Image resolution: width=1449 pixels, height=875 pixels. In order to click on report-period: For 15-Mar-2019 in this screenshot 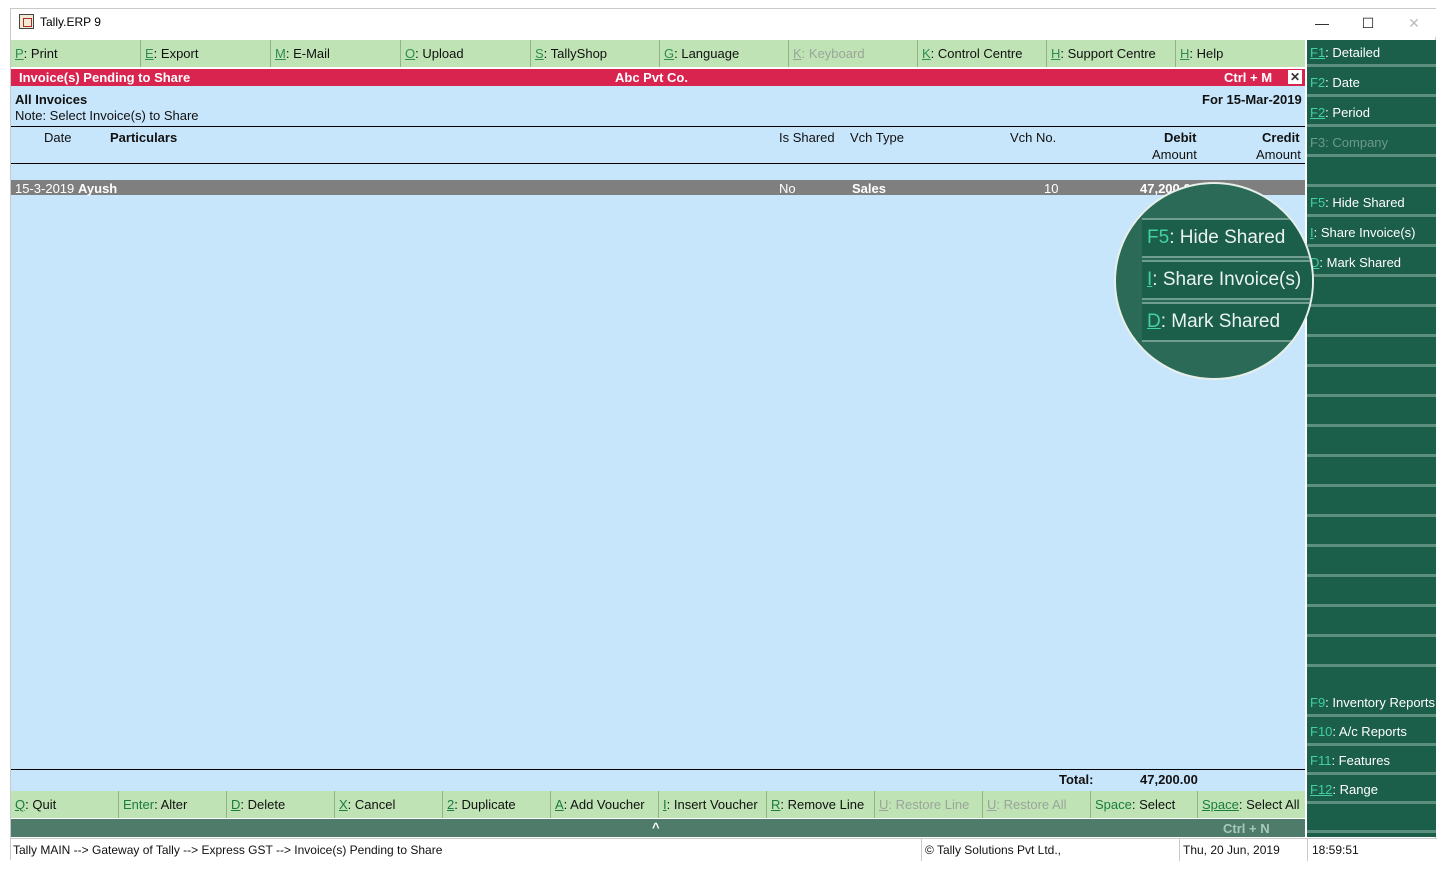, I will do `click(1252, 99)`.